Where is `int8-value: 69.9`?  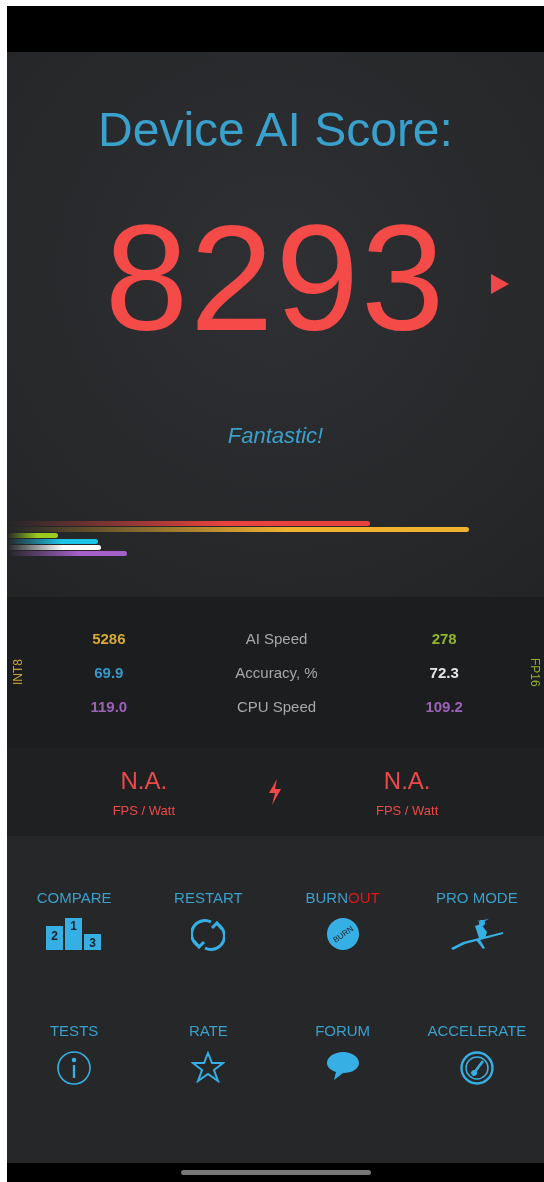 int8-value: 69.9 is located at coordinates (109, 672).